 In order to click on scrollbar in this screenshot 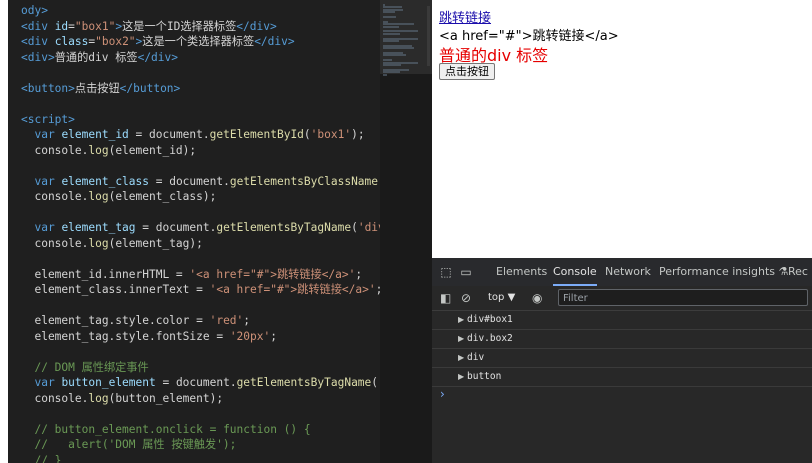, I will do `click(428, 36)`.